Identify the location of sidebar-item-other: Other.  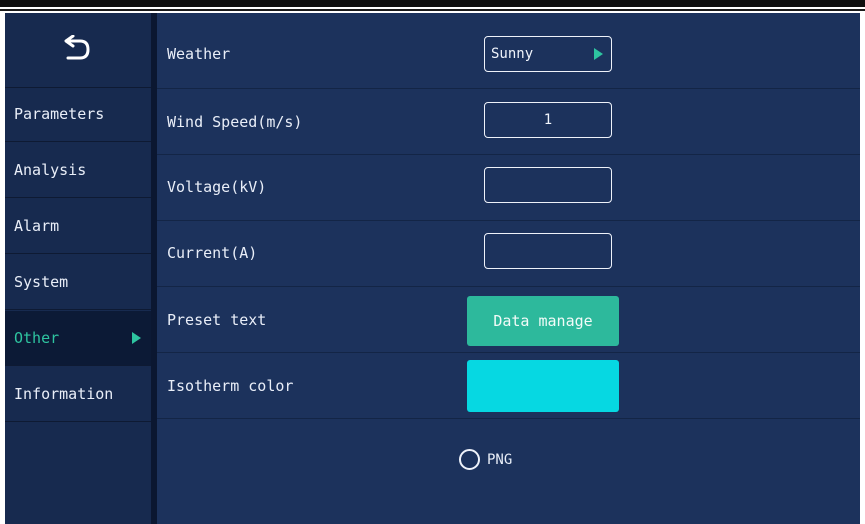
(78, 338).